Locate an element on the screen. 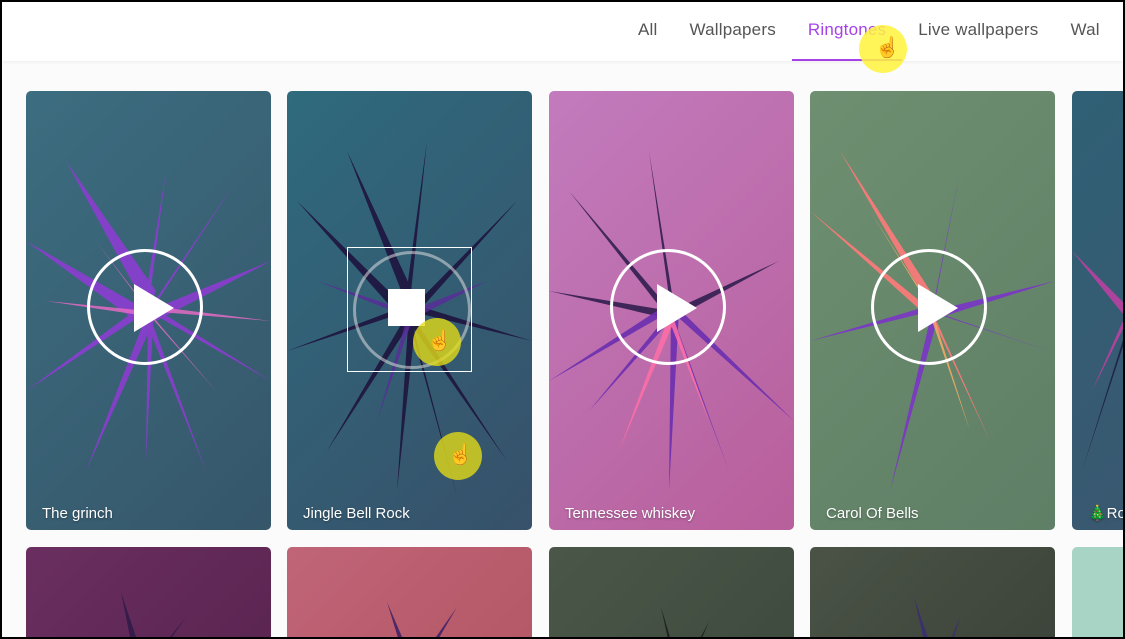  ringtone-card: 🎄Ro is located at coordinates (1098, 310).